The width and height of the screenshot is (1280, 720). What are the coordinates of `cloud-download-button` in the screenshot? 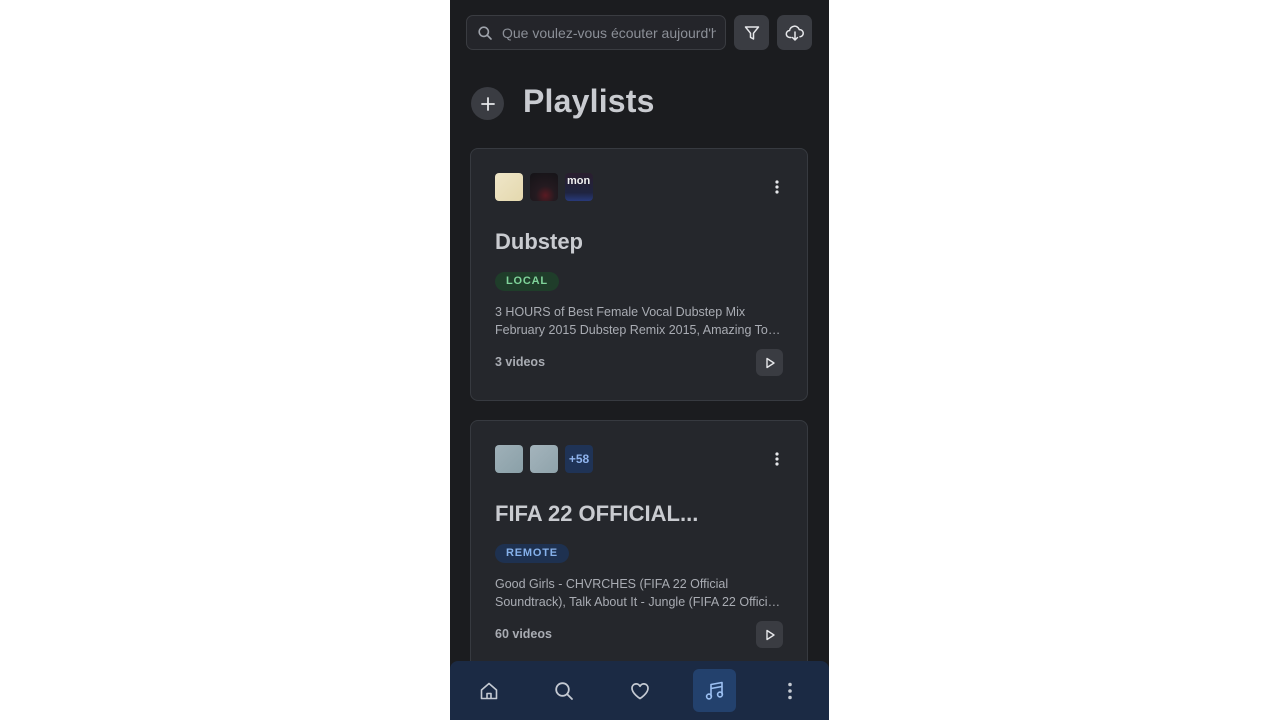 It's located at (794, 32).